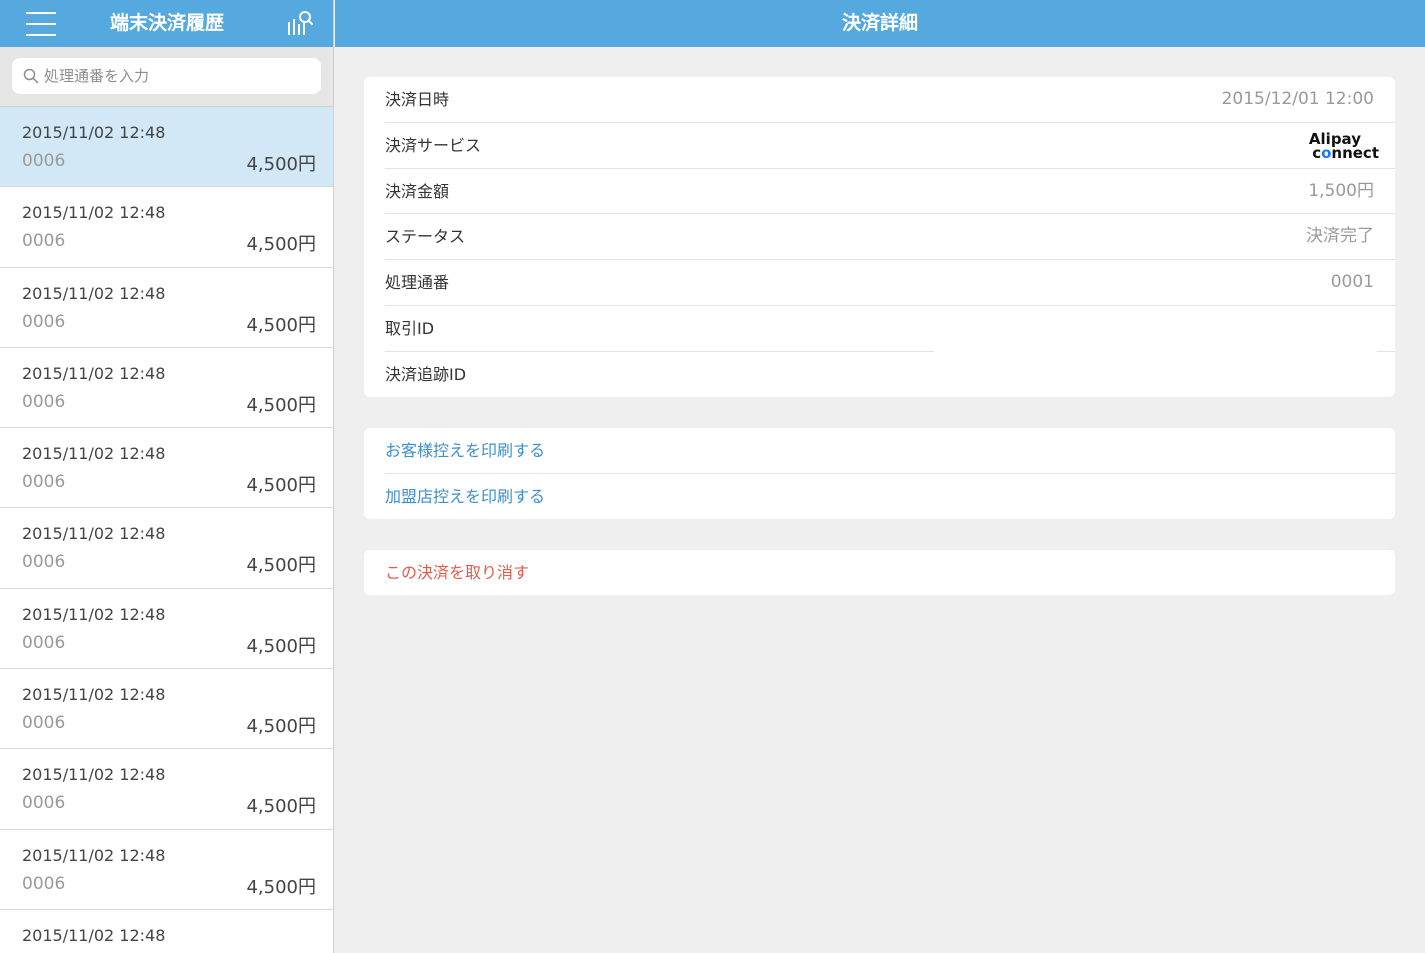 The width and height of the screenshot is (1425, 953). I want to click on service-row: 決済サービス Alipay connect, so click(879, 146).